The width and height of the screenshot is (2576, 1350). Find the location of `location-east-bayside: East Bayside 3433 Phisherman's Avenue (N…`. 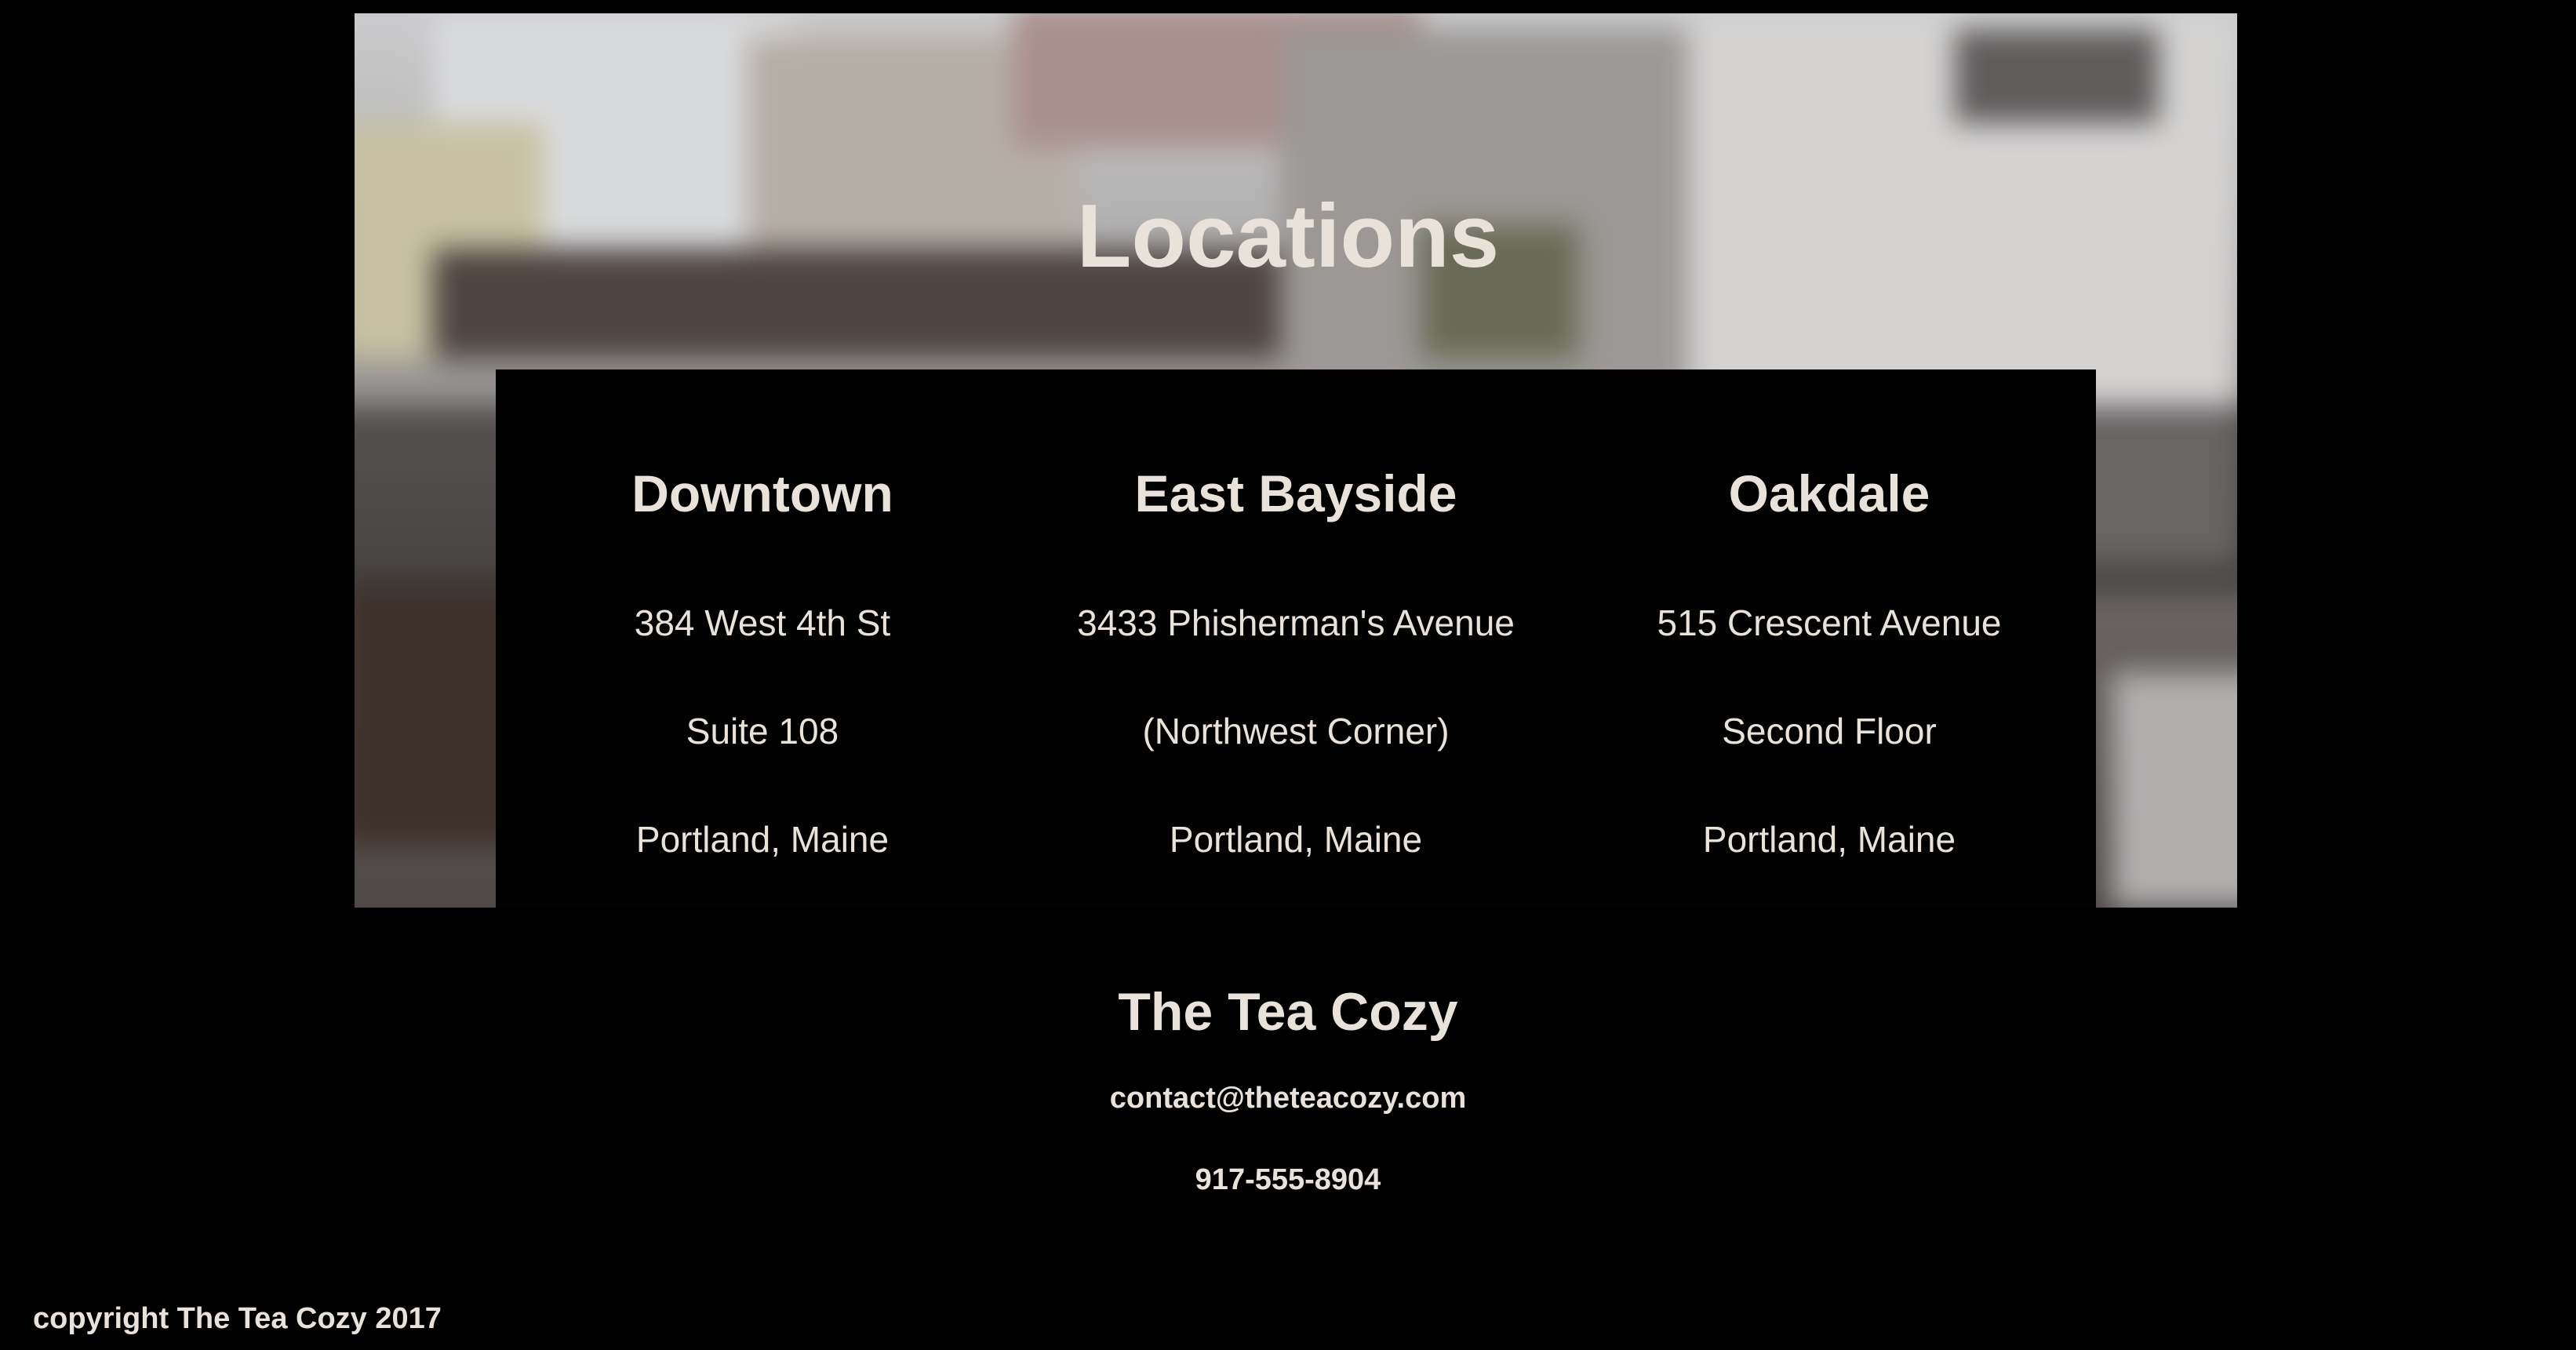

location-east-bayside: East Bayside 3433 Phisherman's Avenue (N… is located at coordinates (1296, 638).